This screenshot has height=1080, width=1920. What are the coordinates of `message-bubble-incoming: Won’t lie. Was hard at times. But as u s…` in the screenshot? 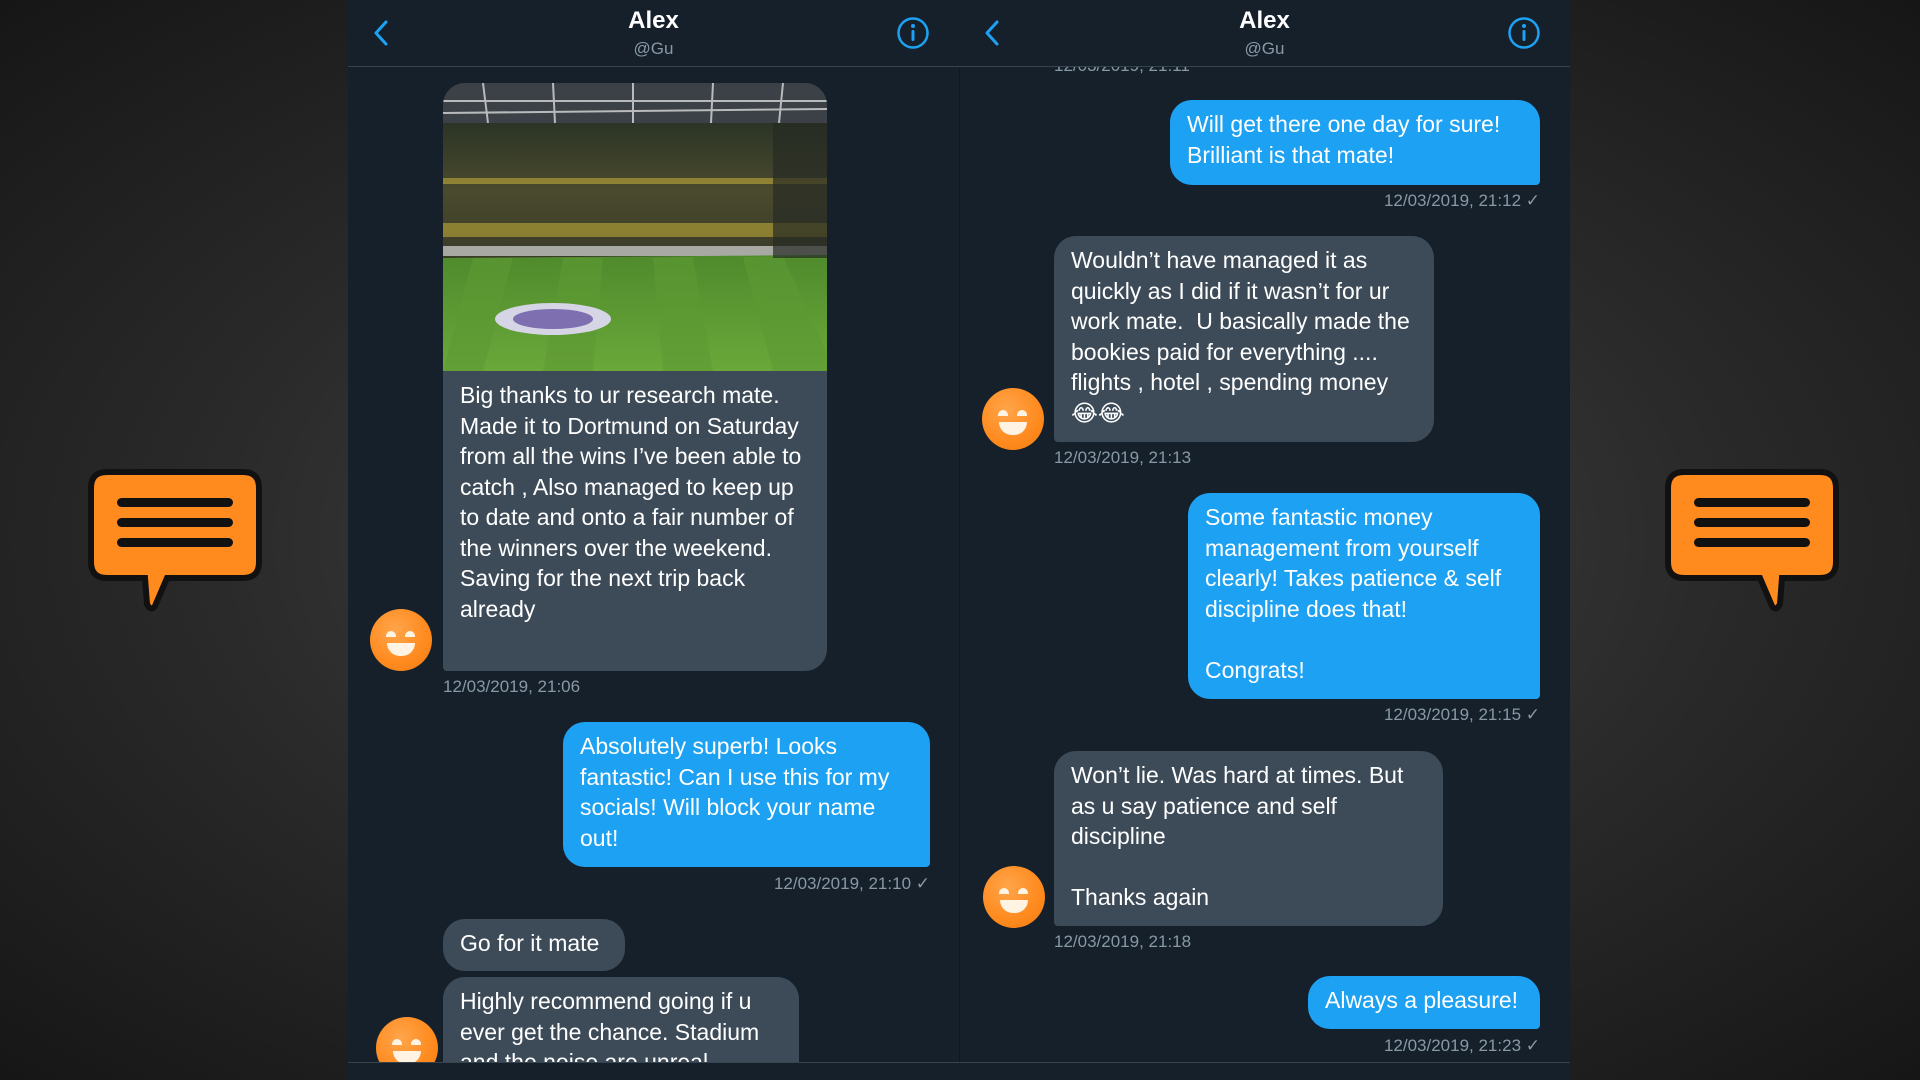 It's located at (1248, 838).